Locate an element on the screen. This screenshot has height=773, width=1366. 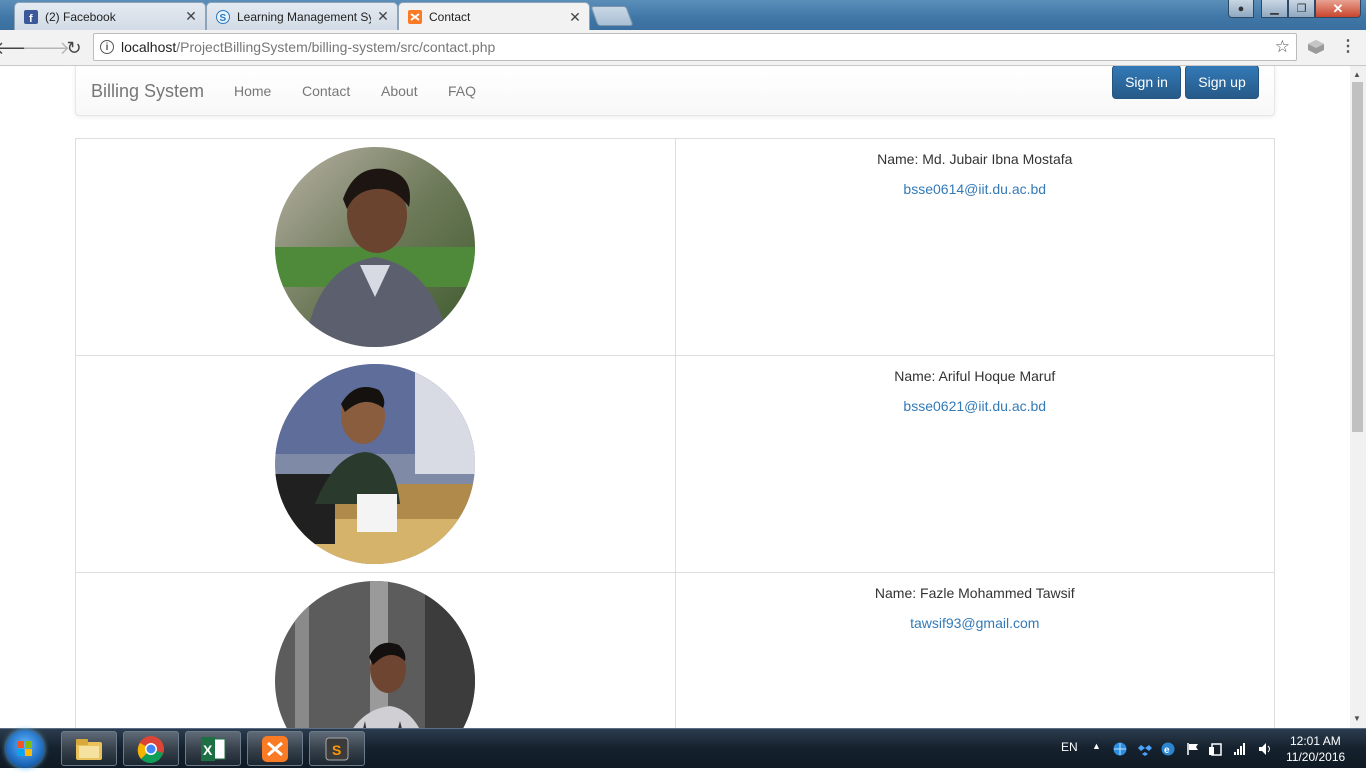
tab-title: Contact is located at coordinates (450, 17).